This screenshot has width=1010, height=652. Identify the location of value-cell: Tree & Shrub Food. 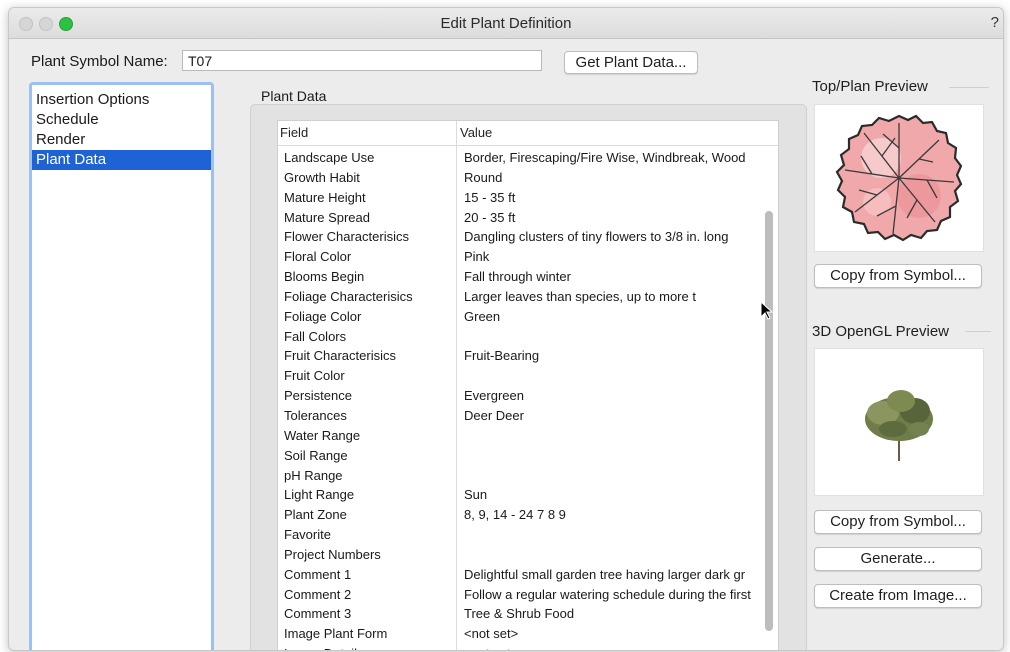
(612, 613).